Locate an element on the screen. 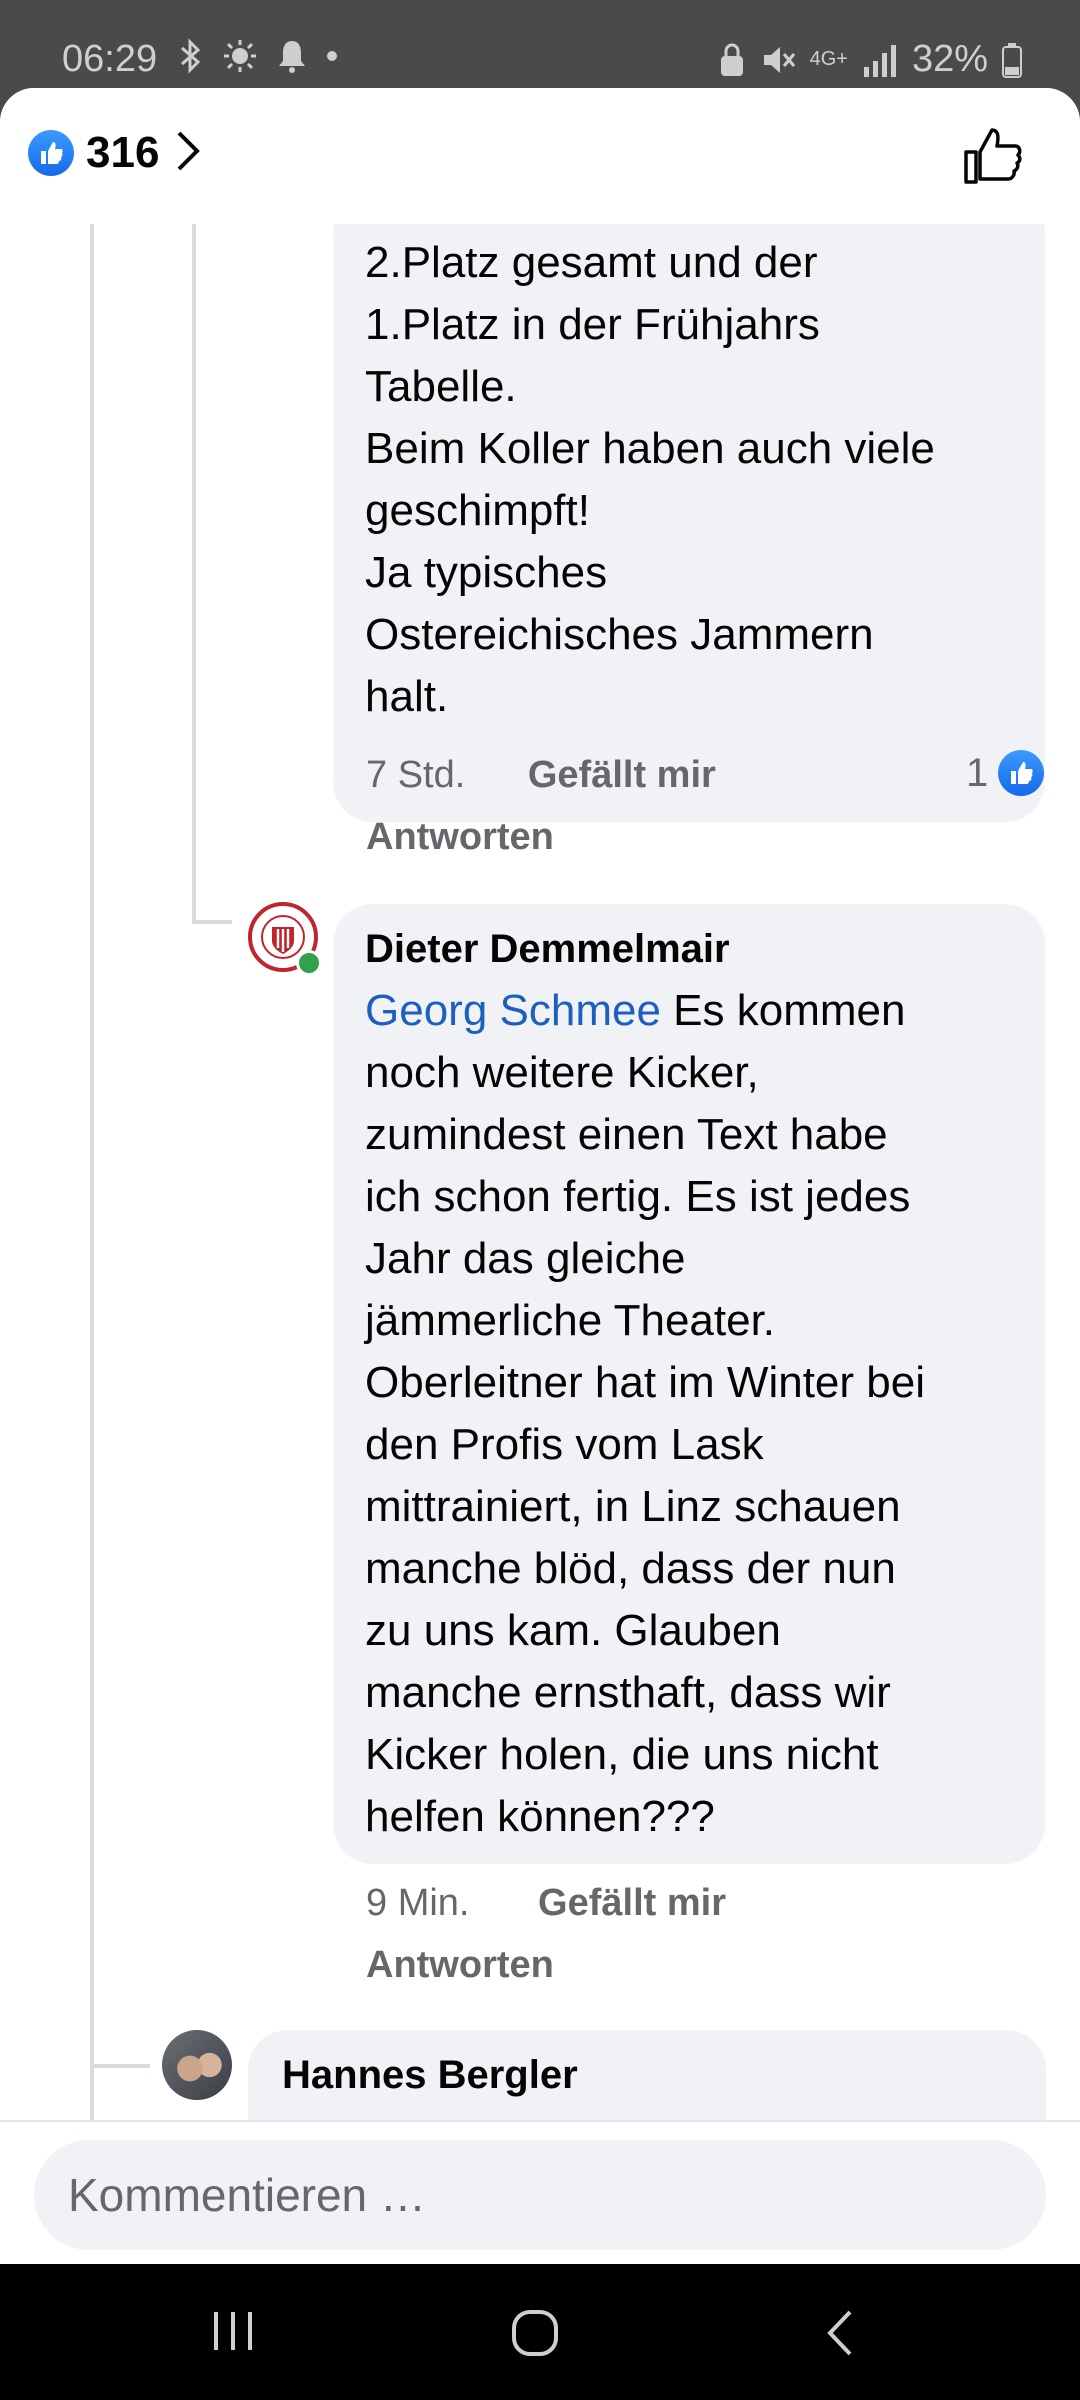 The image size is (1080, 2400). thread-line-outer is located at coordinates (92, 1172).